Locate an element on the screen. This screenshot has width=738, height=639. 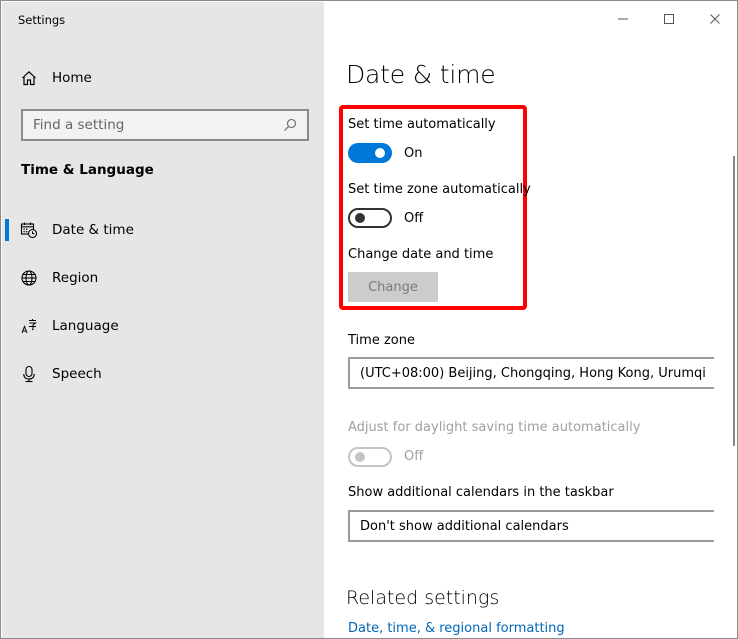
calendars-dropdown: Don't show additional calendars is located at coordinates (531, 526).